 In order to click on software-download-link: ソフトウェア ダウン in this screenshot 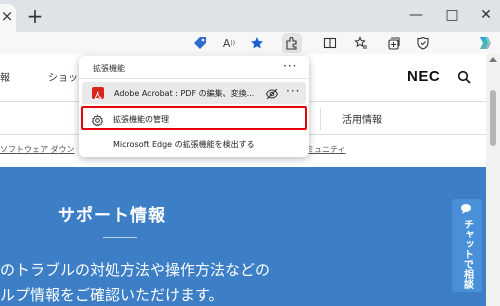, I will do `click(37, 149)`.